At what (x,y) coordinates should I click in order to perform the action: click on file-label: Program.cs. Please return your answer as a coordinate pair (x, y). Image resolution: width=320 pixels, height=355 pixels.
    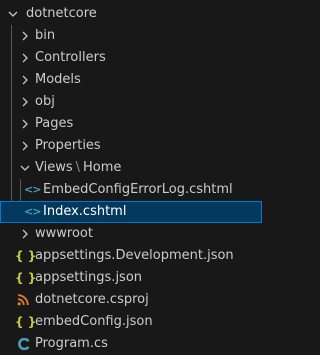
    Looking at the image, I should click on (71, 343).